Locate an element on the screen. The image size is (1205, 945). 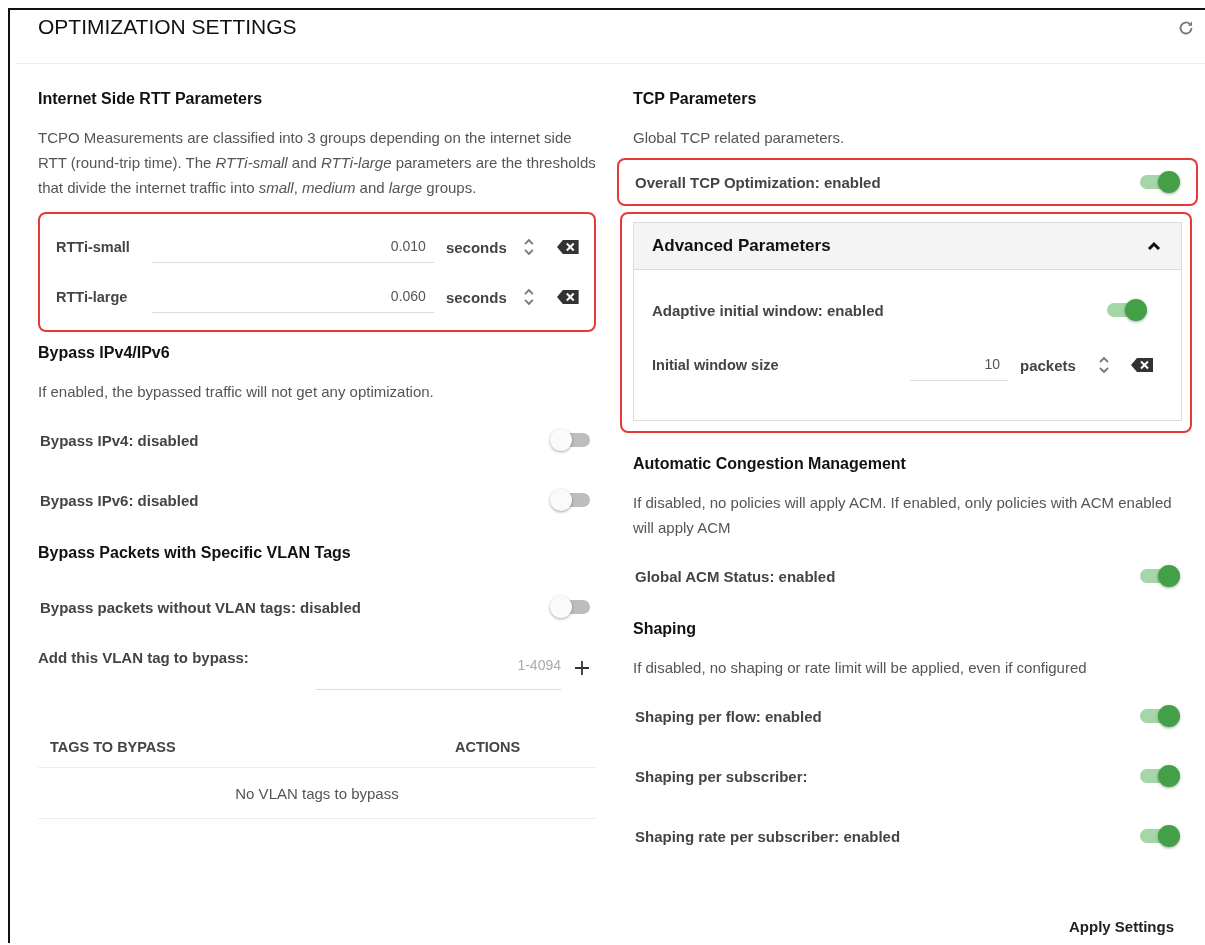
number-field: 10 is located at coordinates (959, 365).